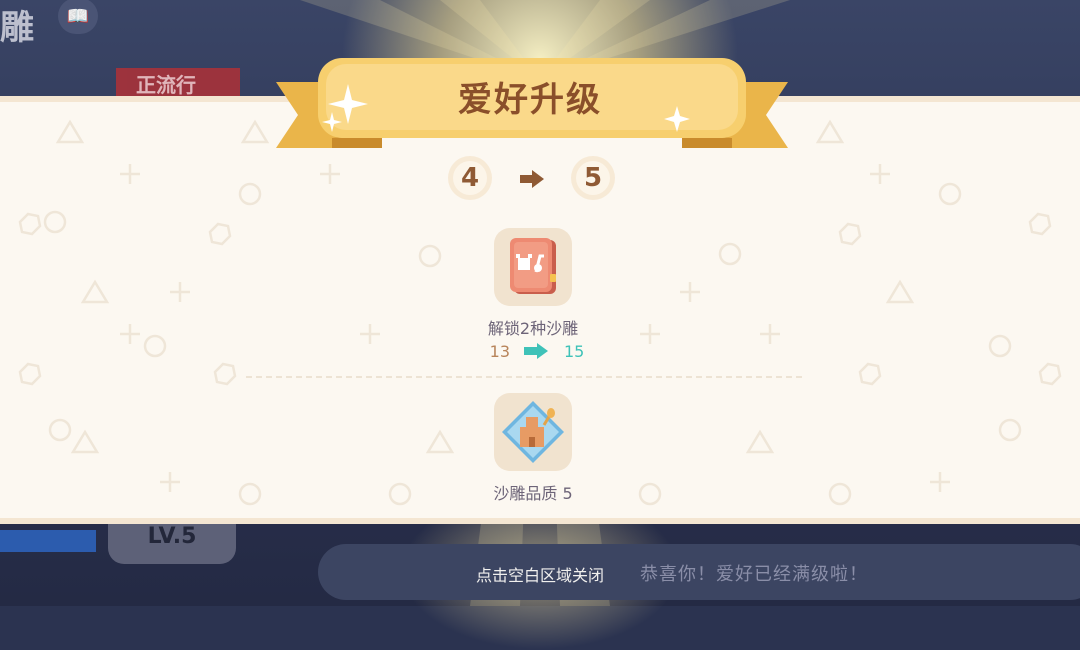 The width and height of the screenshot is (1080, 650). I want to click on level-from-badge: 4, so click(470, 178).